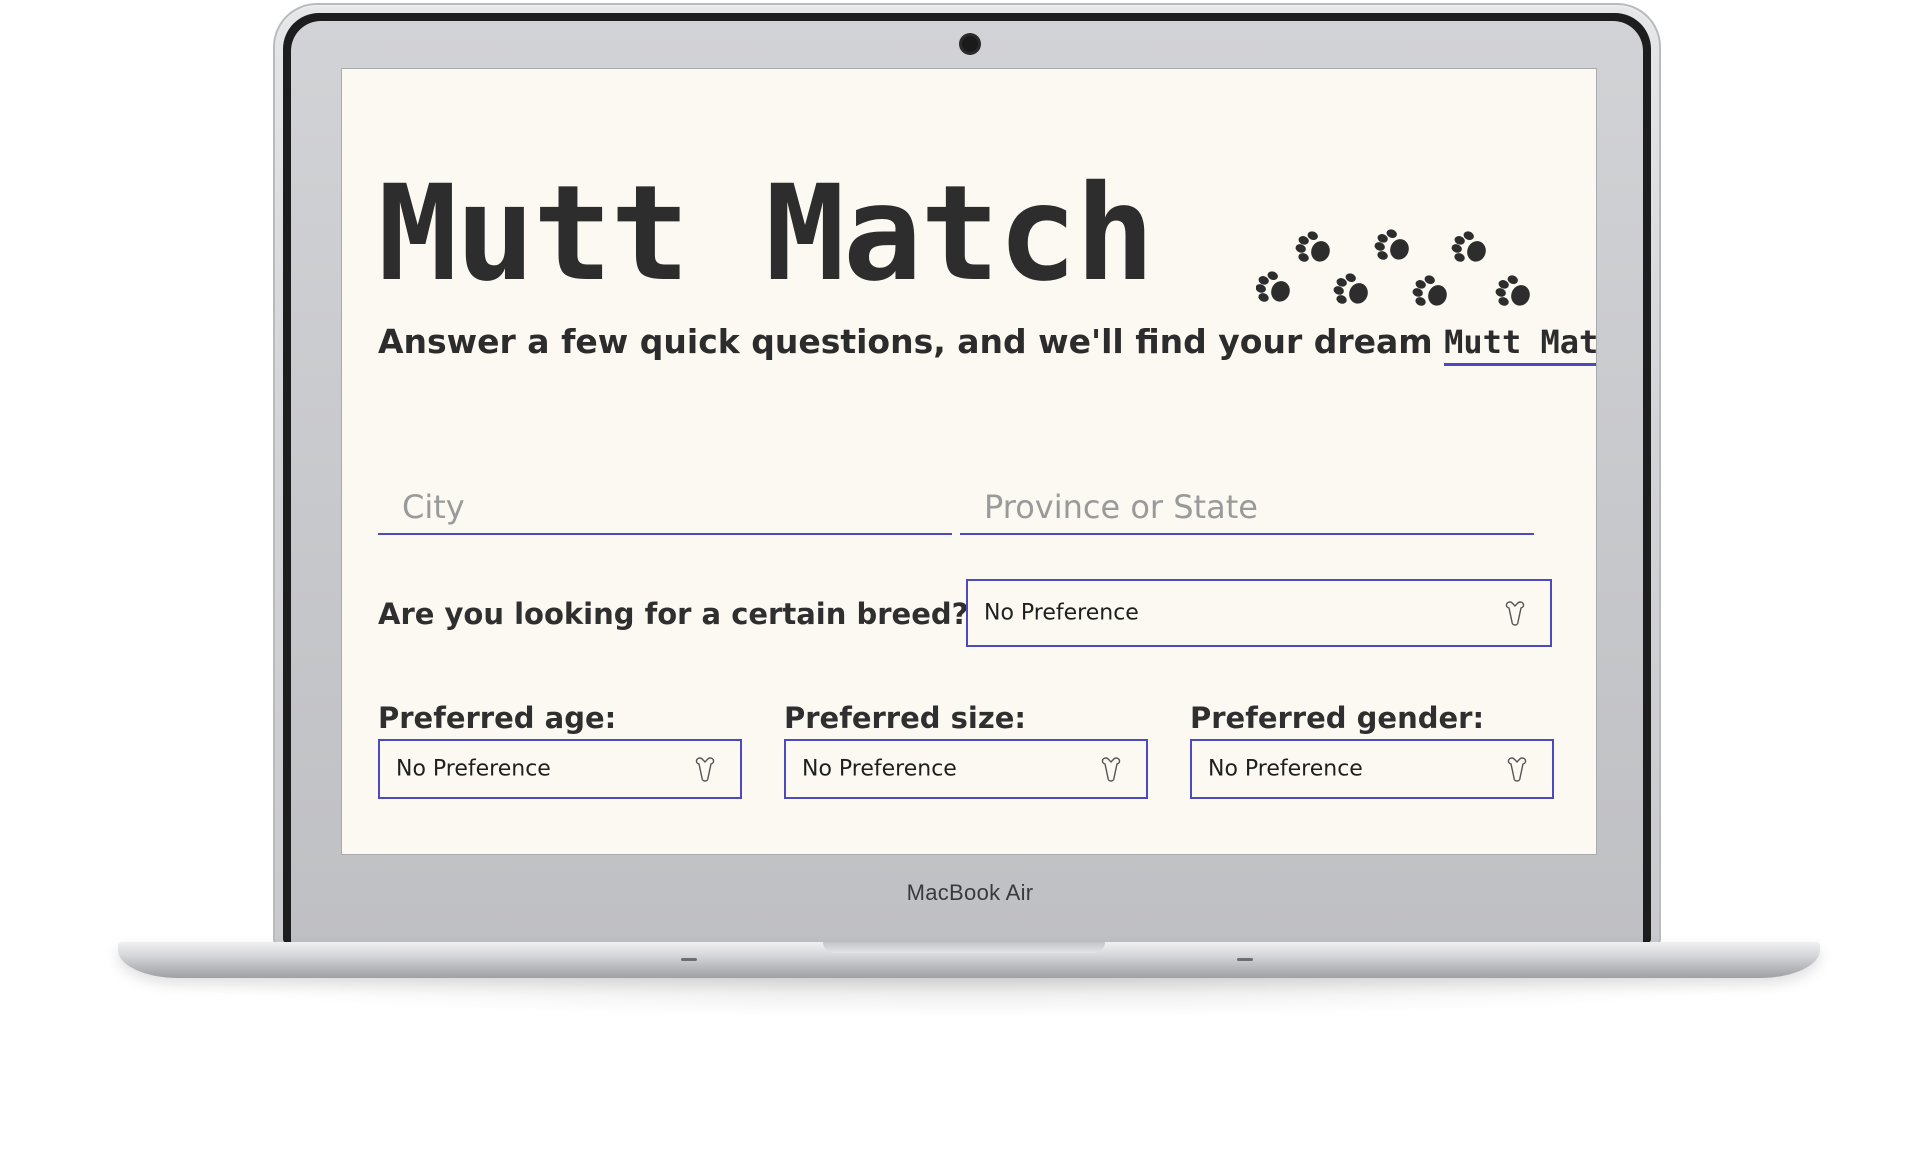 This screenshot has height=1155, width=1920. What do you see at coordinates (1061, 613) in the screenshot?
I see `breed-select-value: No Preference` at bounding box center [1061, 613].